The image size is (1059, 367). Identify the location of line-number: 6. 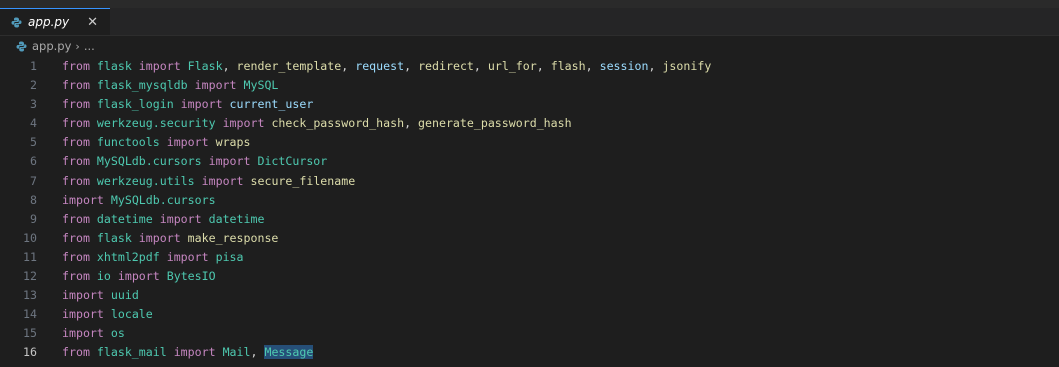
(33, 161).